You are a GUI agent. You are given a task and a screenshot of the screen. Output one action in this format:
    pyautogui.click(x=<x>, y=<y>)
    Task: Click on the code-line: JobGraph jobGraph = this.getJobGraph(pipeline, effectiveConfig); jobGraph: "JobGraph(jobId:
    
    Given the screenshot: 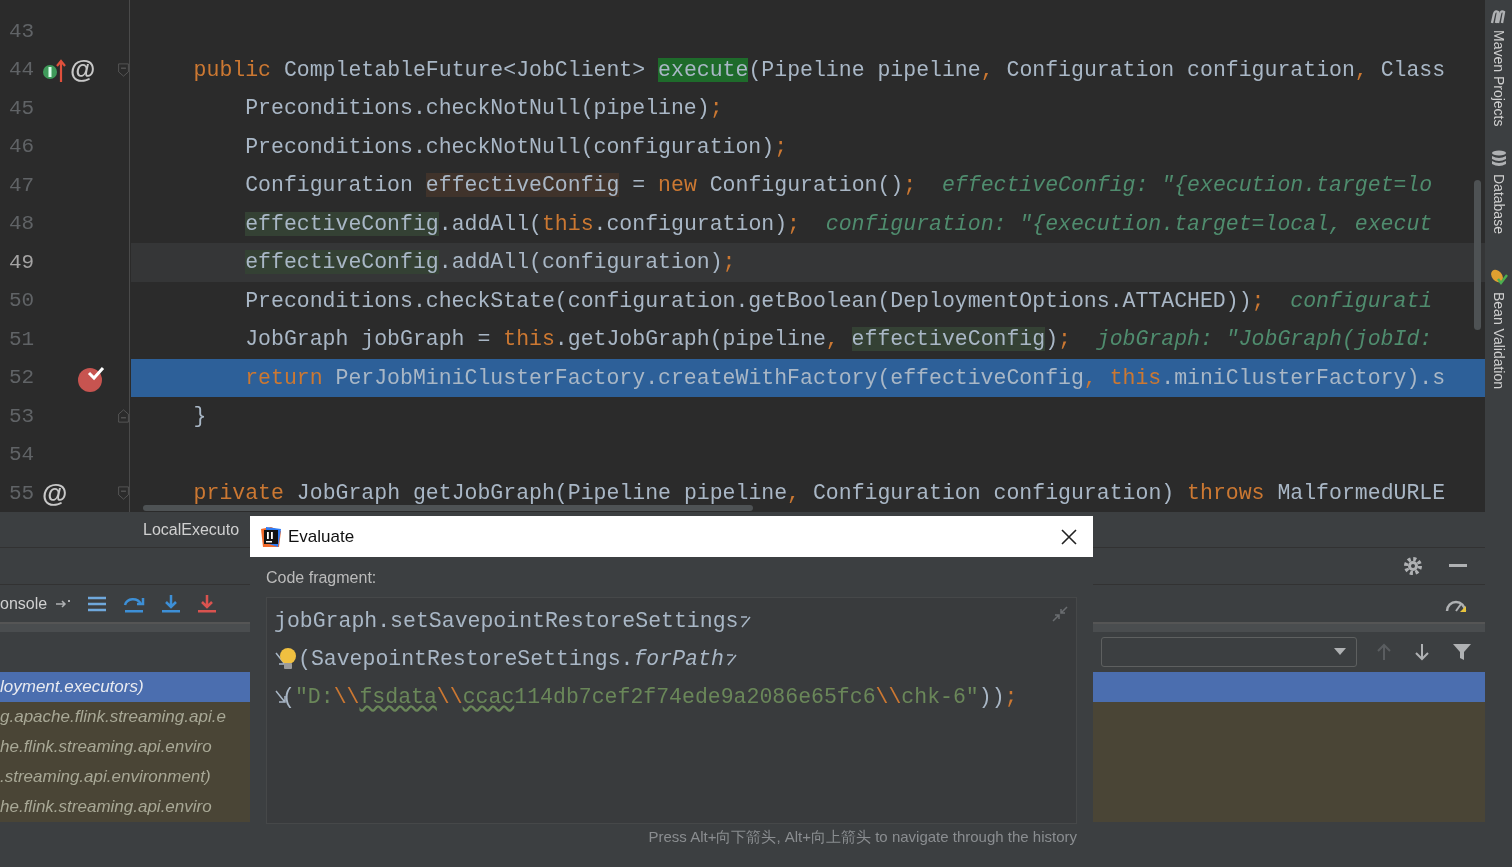 What is the action you would take?
    pyautogui.click(x=839, y=339)
    